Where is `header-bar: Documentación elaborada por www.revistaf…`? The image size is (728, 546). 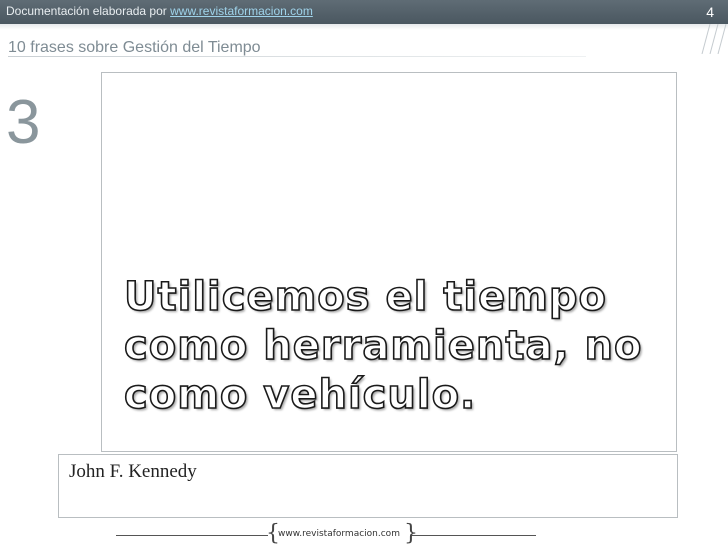 header-bar: Documentación elaborada por www.revistaf… is located at coordinates (364, 12).